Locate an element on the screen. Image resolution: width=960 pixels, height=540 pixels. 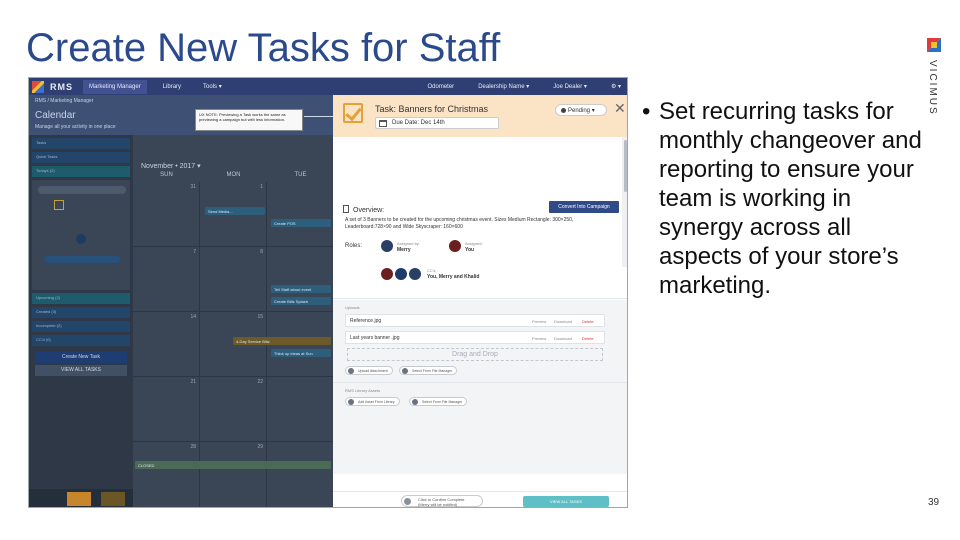
task-checkbox-icon is located at coordinates (353, 113).